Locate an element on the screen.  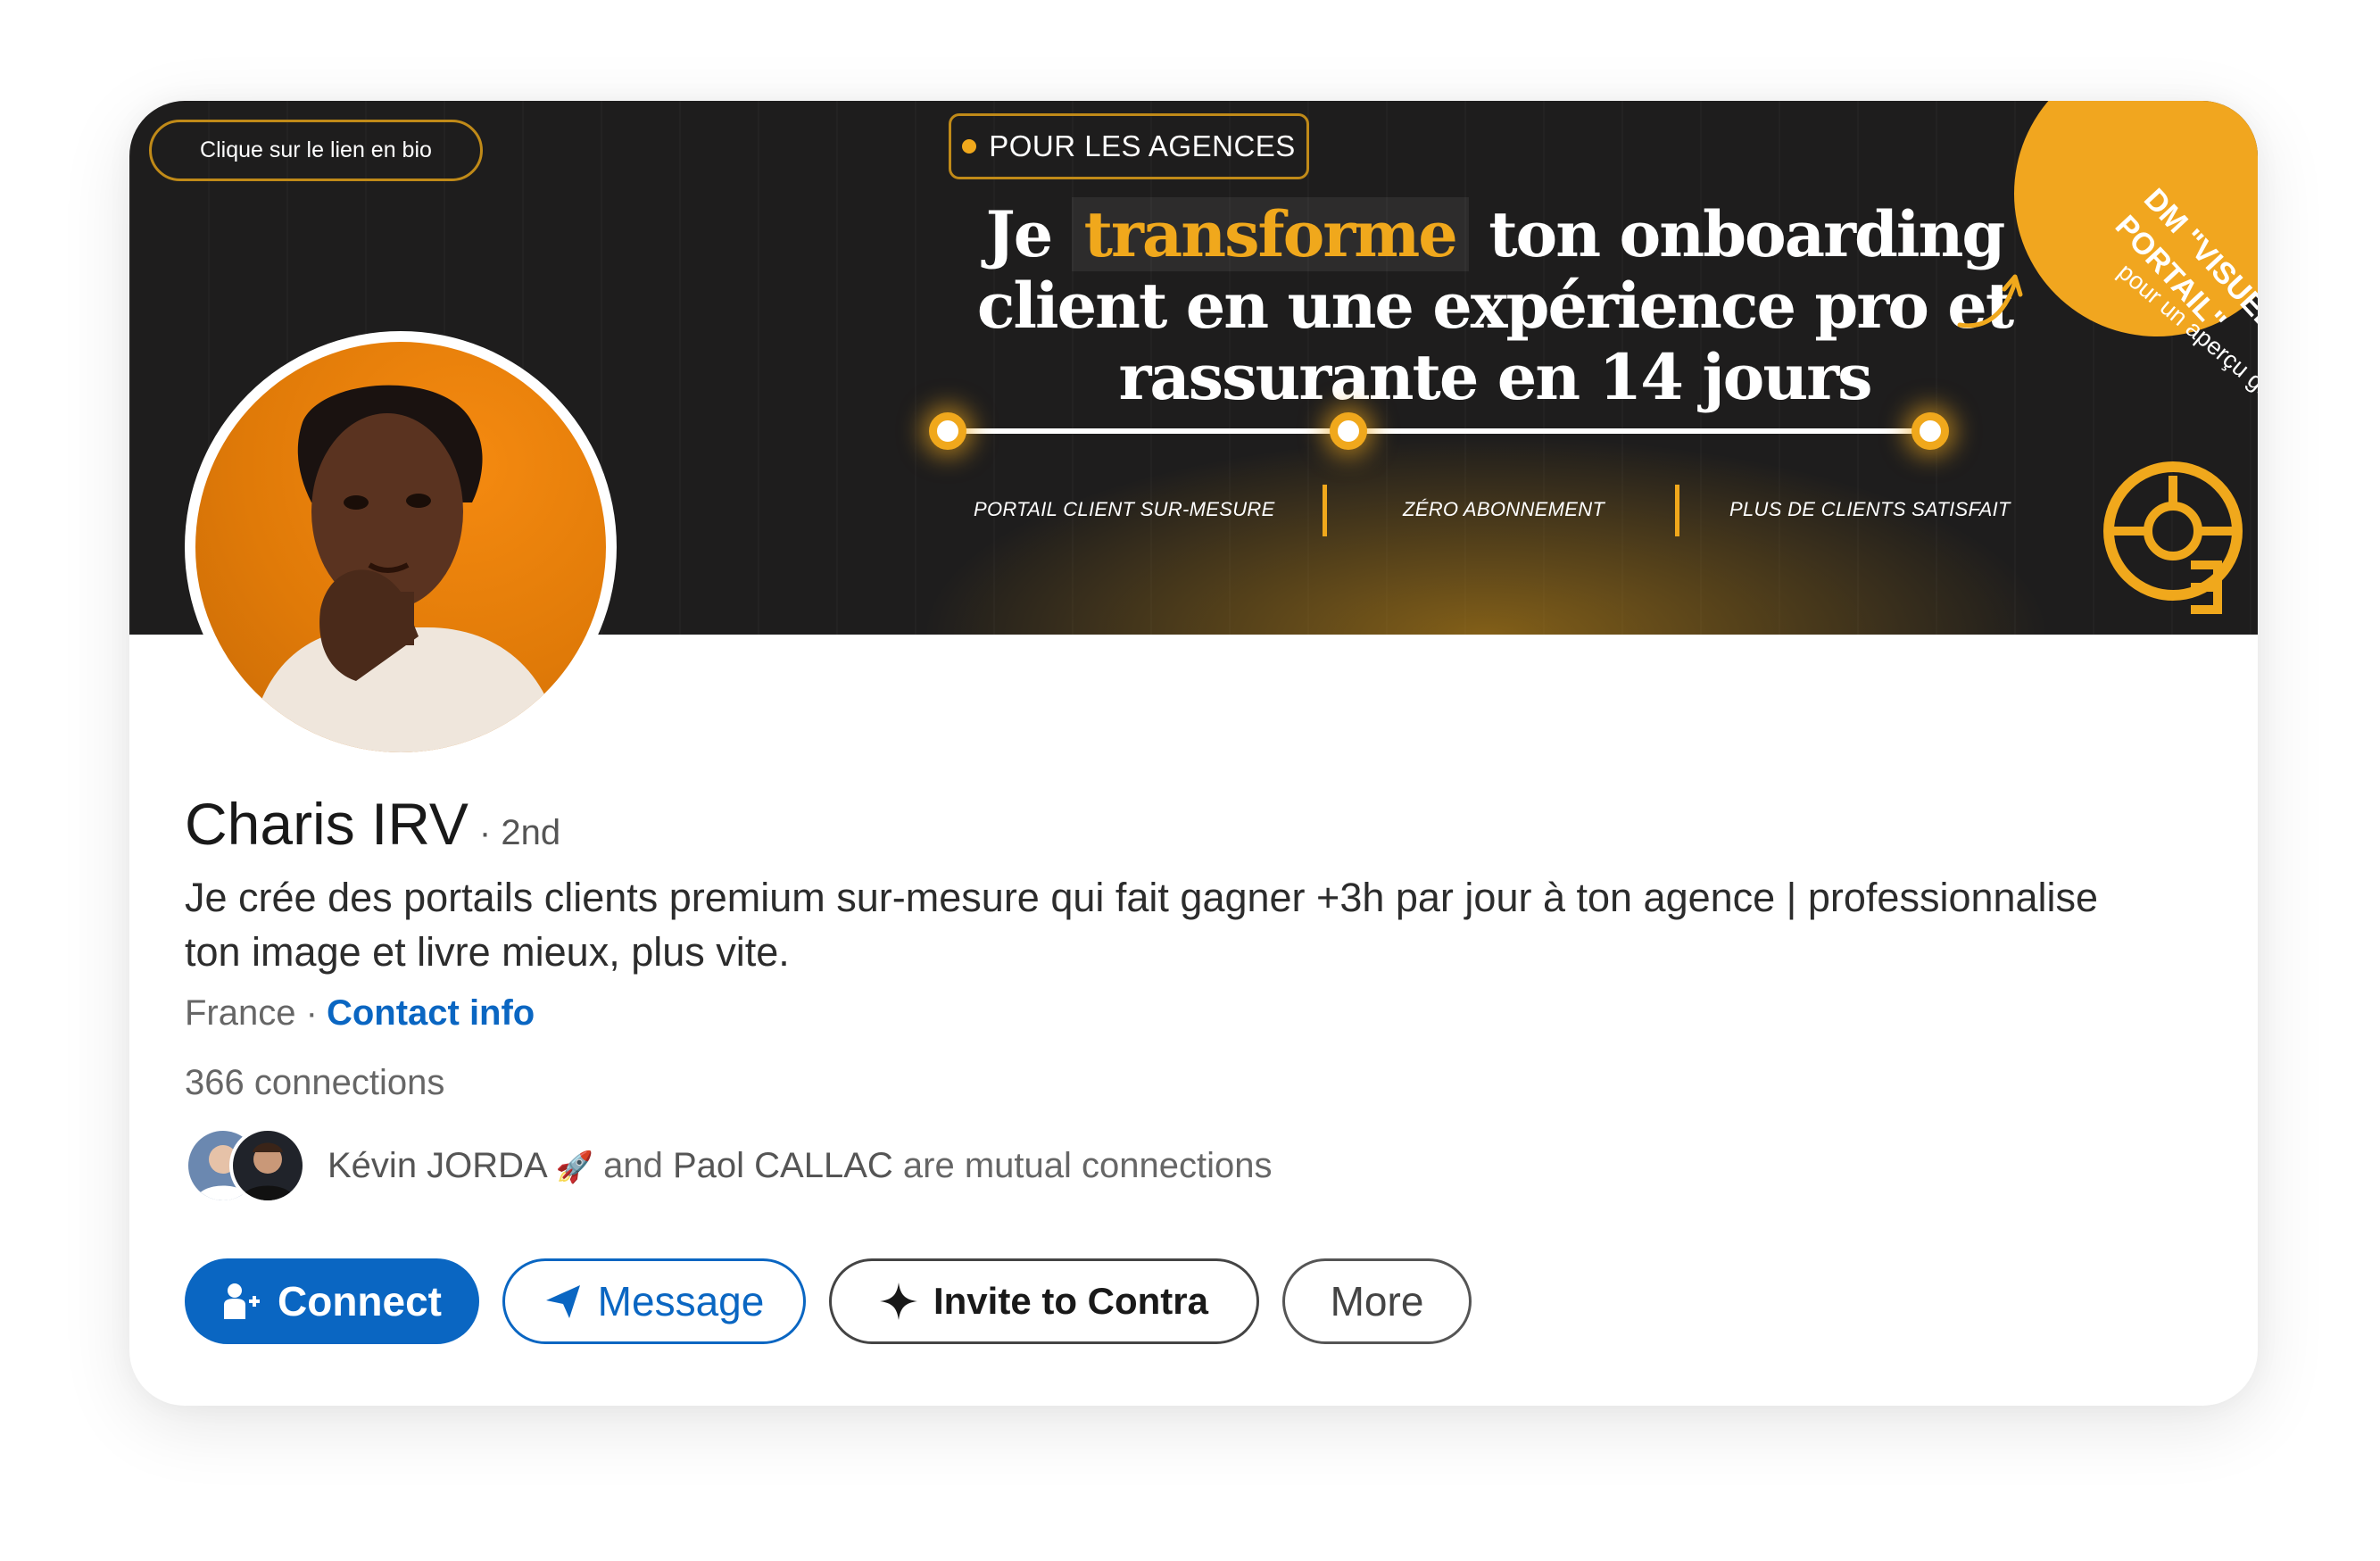
agences-pill-text: POUR LES AGENCES is located at coordinates (1143, 146).